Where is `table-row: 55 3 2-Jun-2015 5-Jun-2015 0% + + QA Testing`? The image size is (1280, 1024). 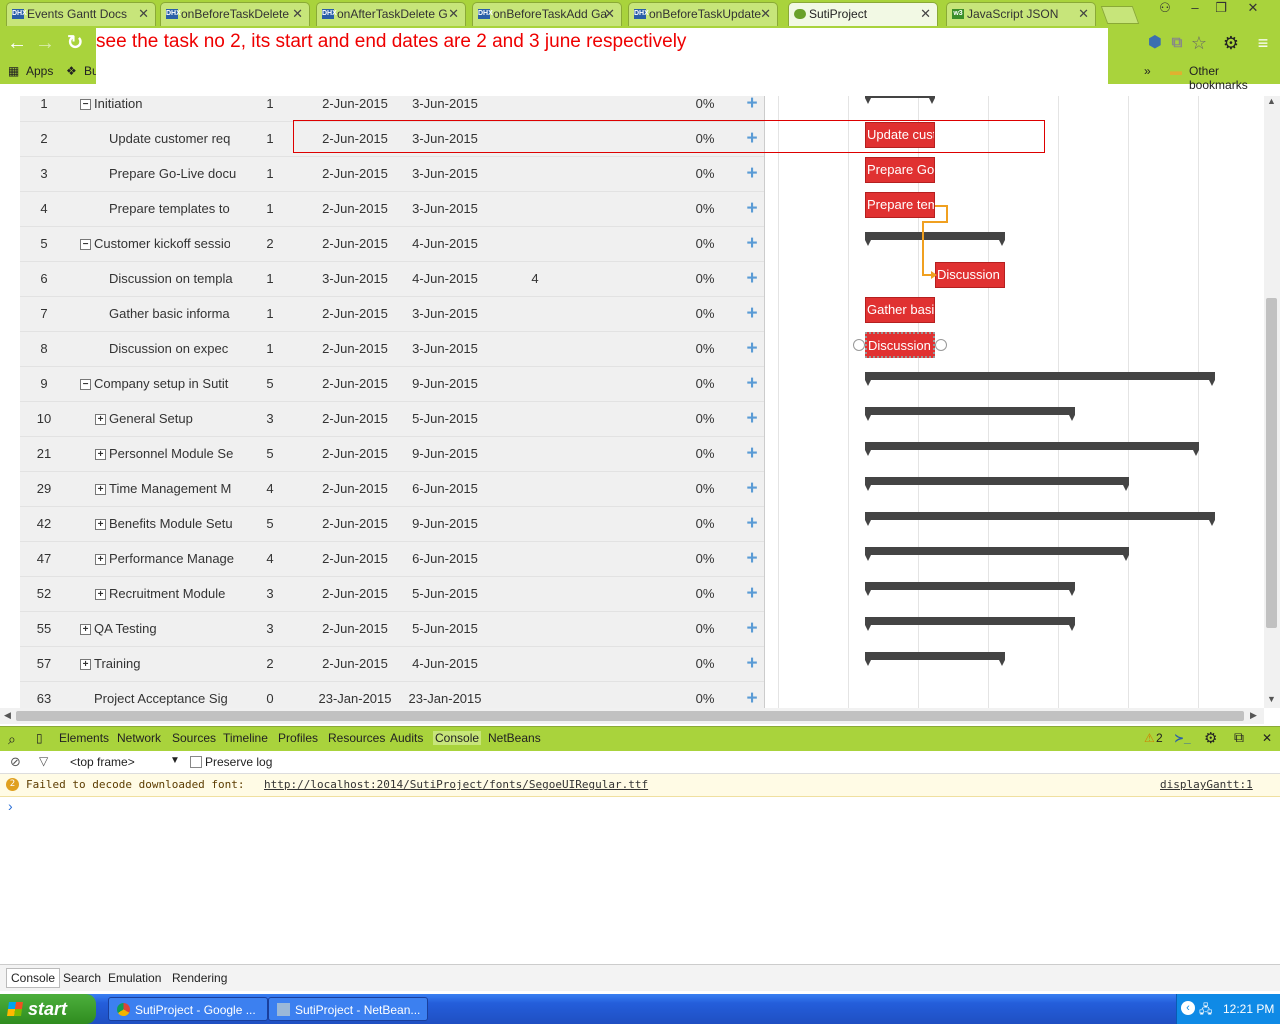 table-row: 55 3 2-Jun-2015 5-Jun-2015 0% + + QA Testing is located at coordinates (392, 629).